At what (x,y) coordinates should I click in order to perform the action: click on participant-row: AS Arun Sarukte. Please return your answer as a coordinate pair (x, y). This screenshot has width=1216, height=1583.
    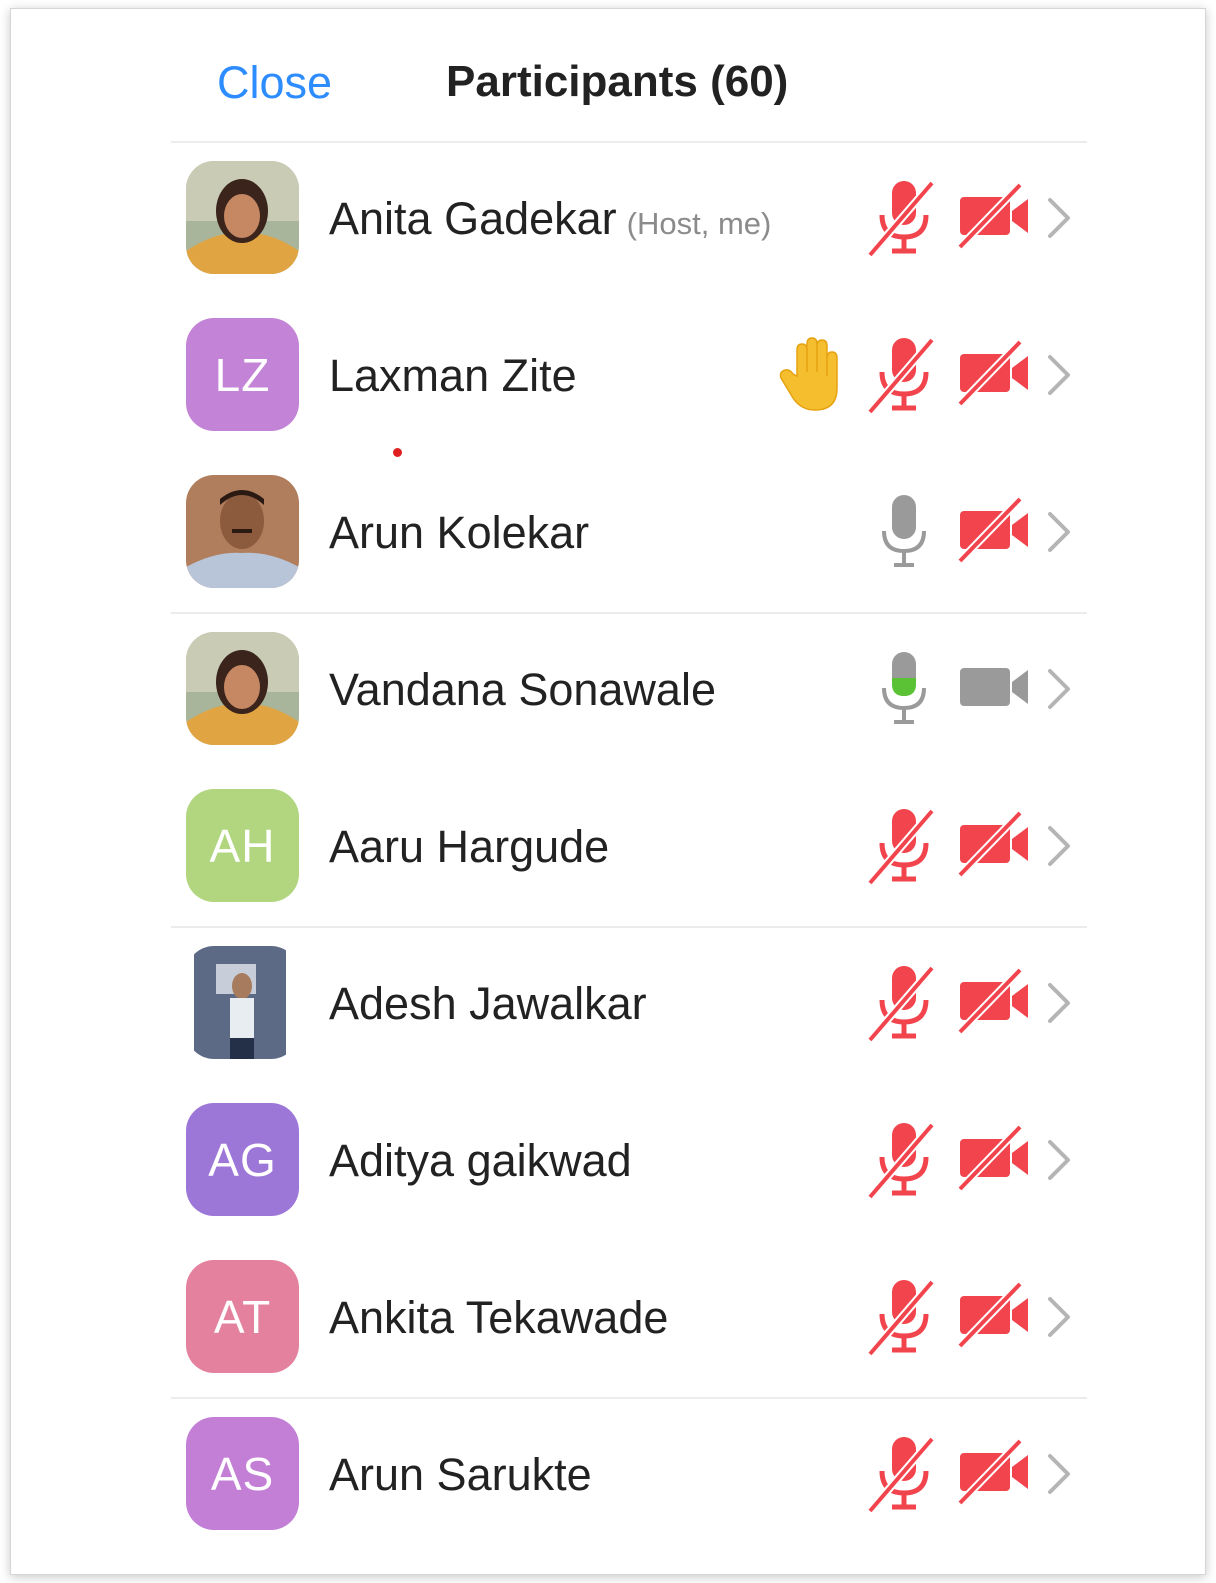
    Looking at the image, I should click on (629, 1475).